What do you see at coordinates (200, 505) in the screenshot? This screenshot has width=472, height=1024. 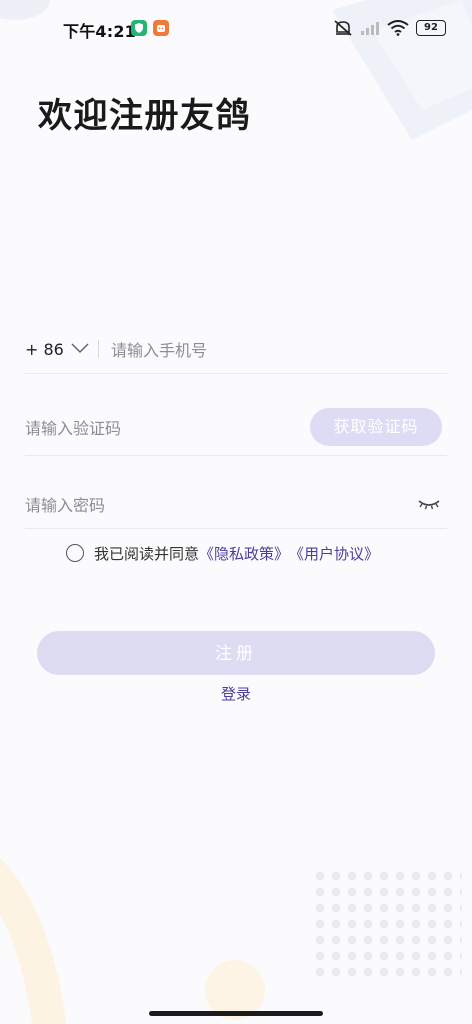 I see `password-input` at bounding box center [200, 505].